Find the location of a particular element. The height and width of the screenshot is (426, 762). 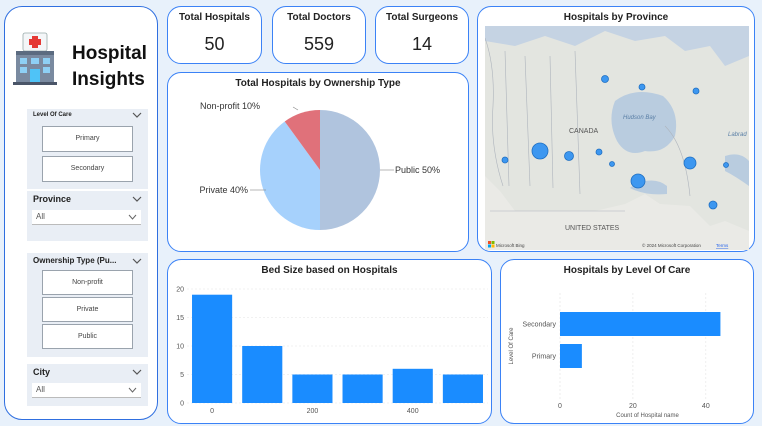

kpi-title: Total Hospitals is located at coordinates (214, 17).